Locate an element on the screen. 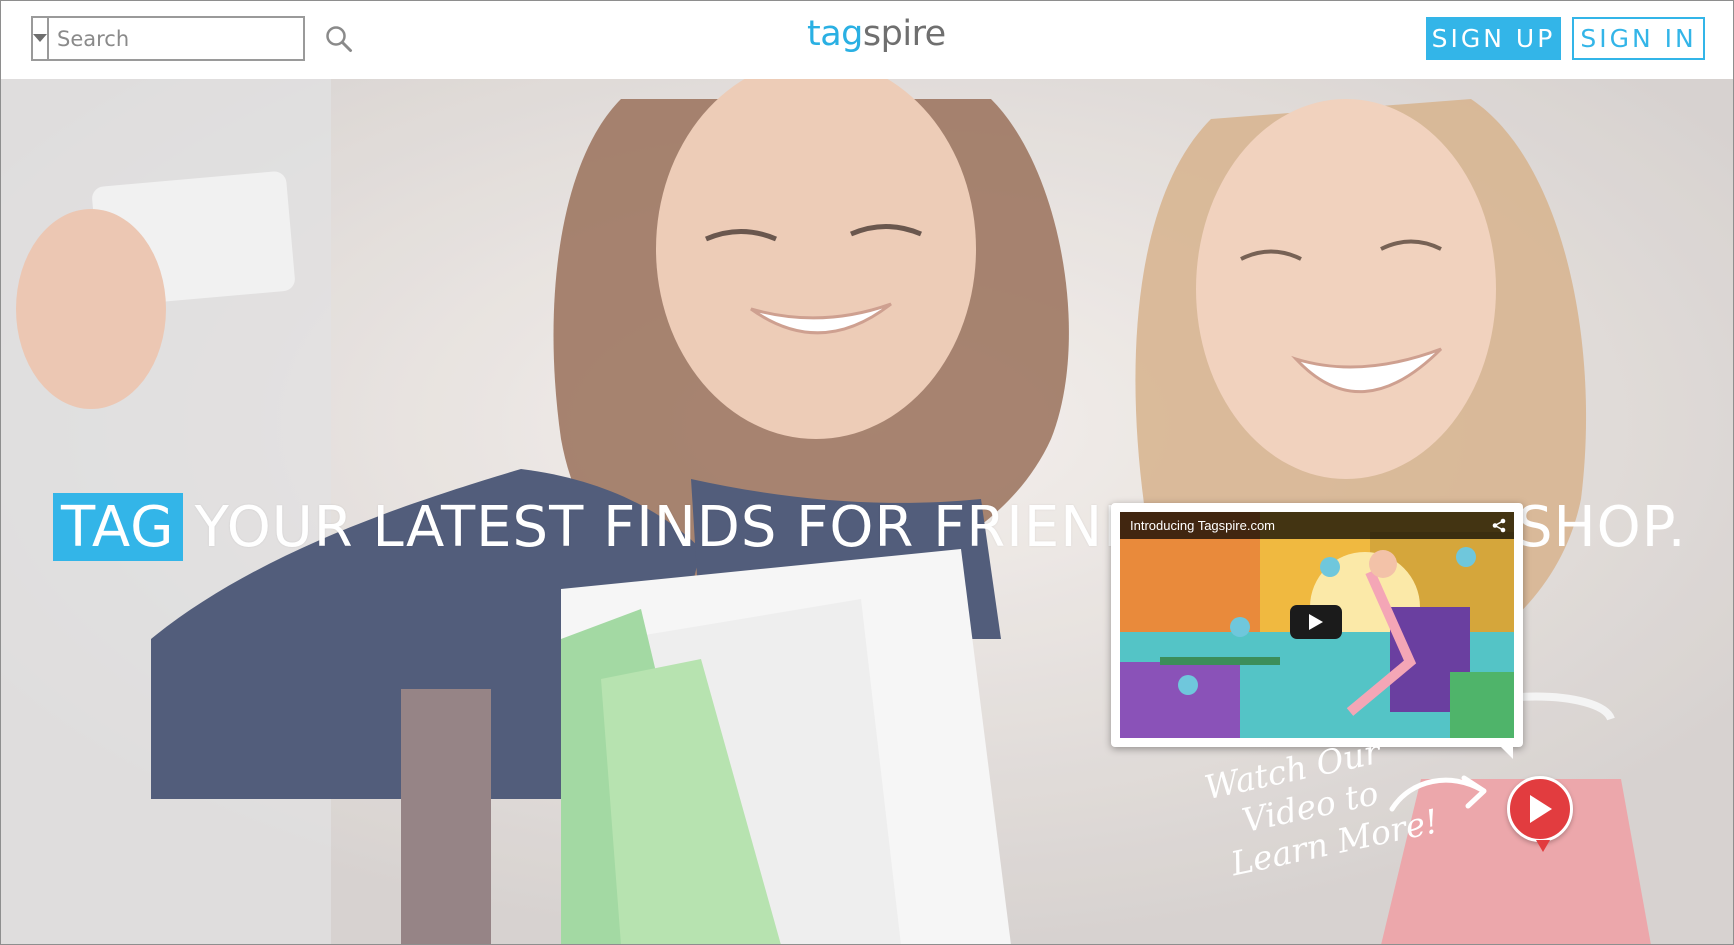 Image resolution: width=1734 pixels, height=945 pixels. search-category-dropdown is located at coordinates (41, 38).